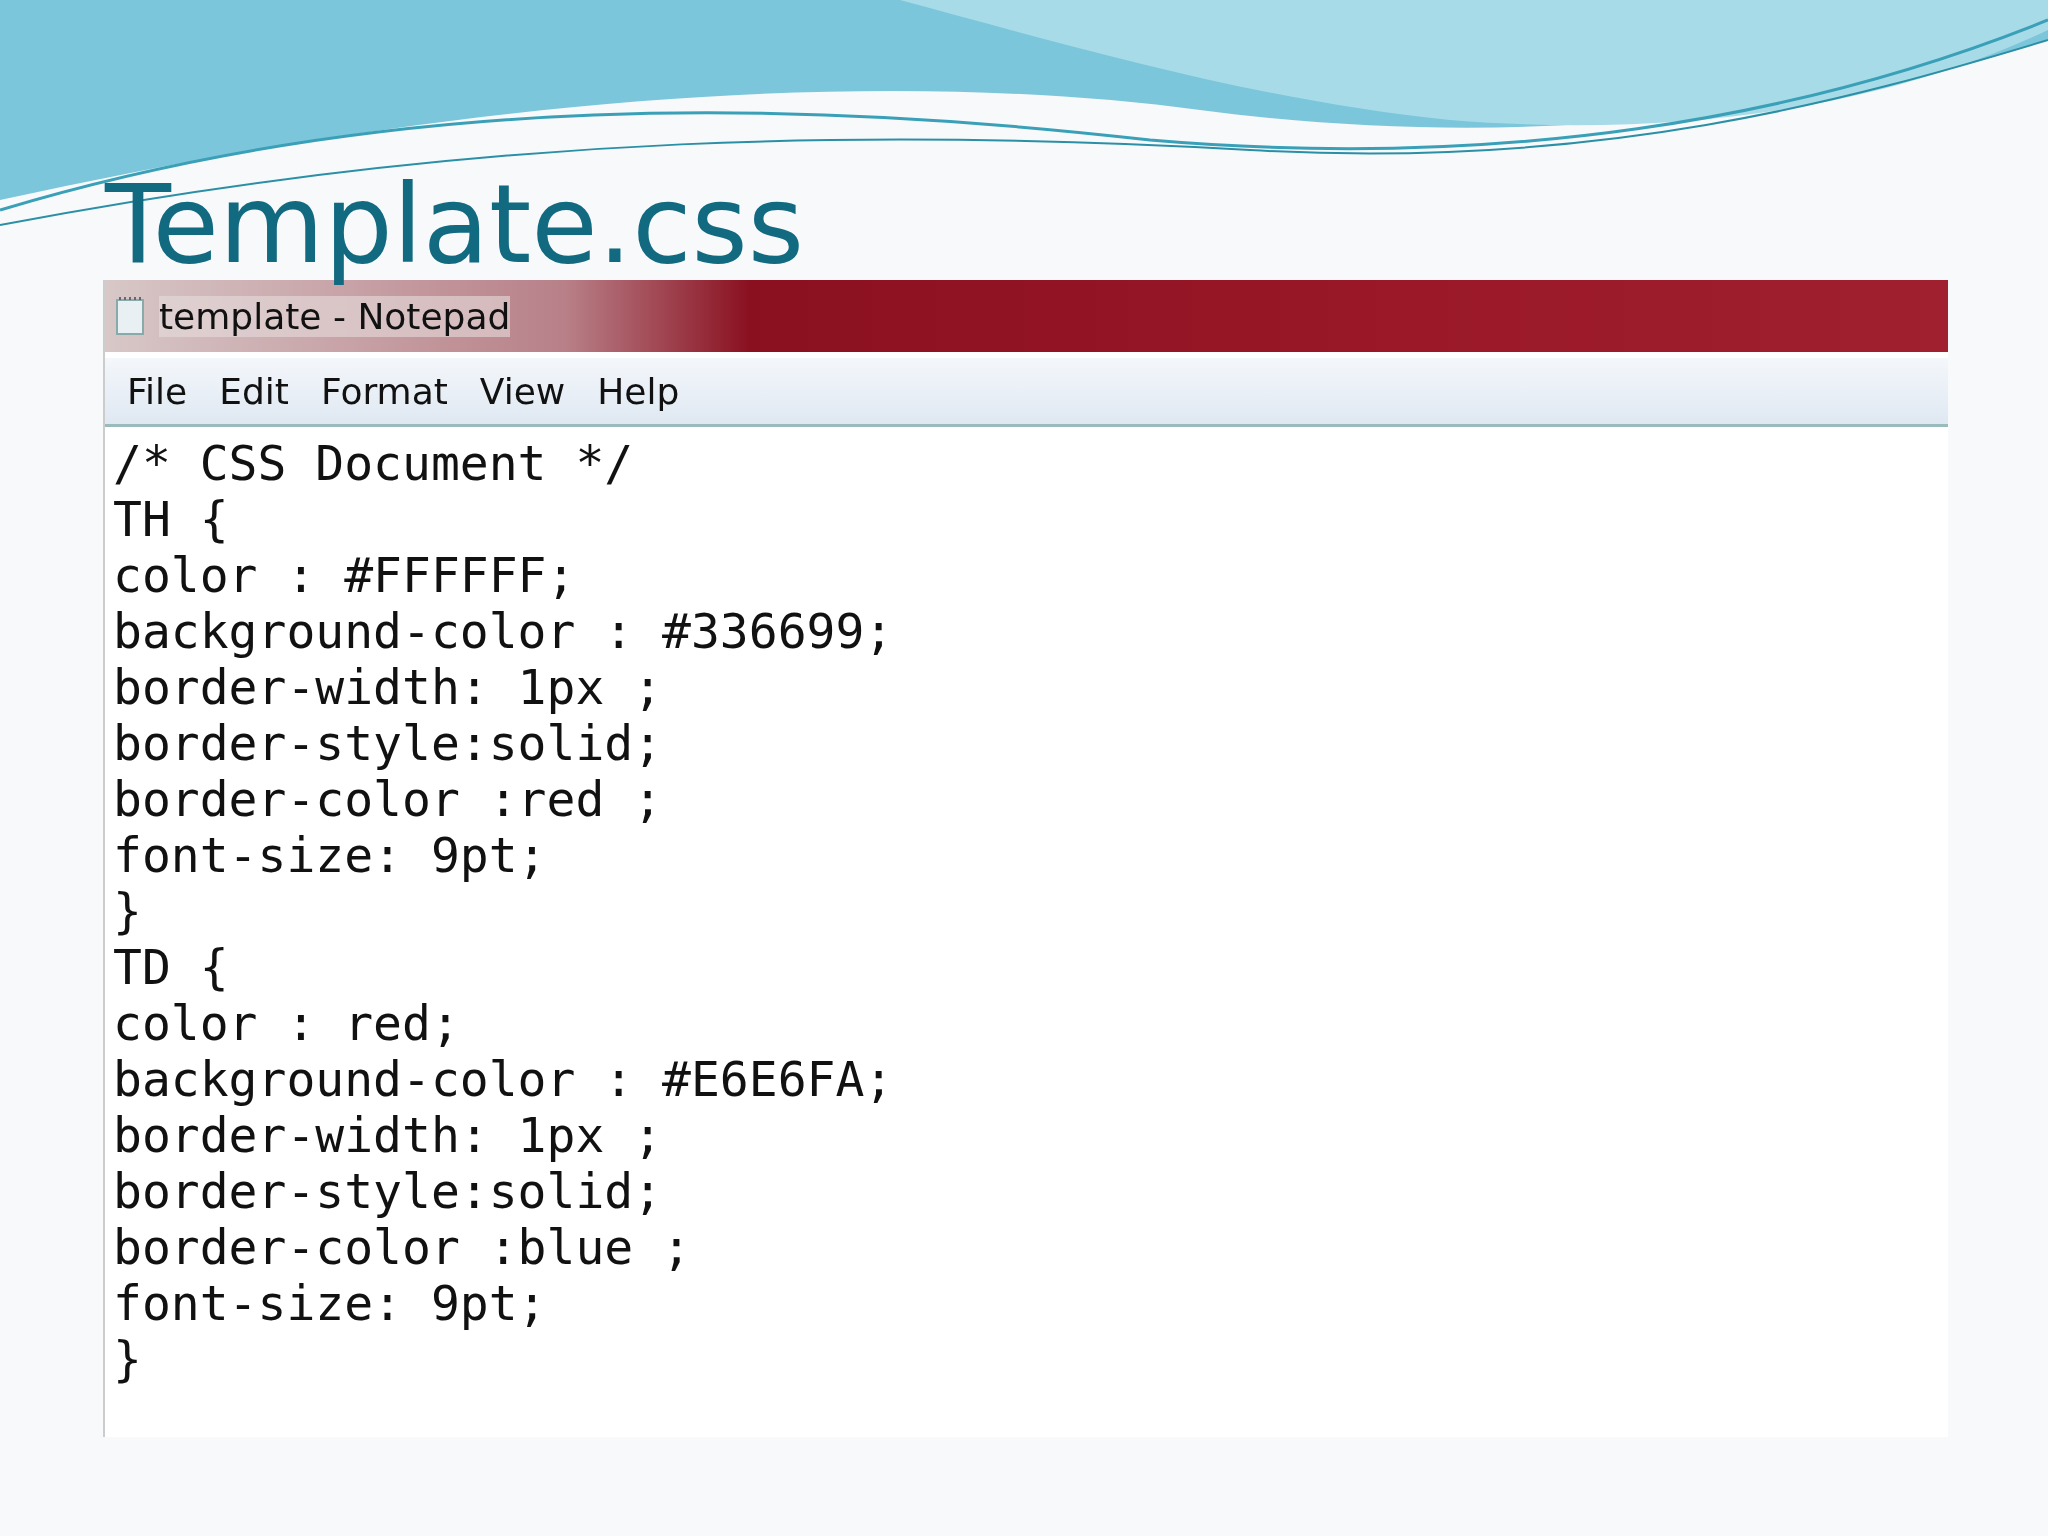 The height and width of the screenshot is (1536, 2048). What do you see at coordinates (335, 316) in the screenshot?
I see `window-title: template - Notepad` at bounding box center [335, 316].